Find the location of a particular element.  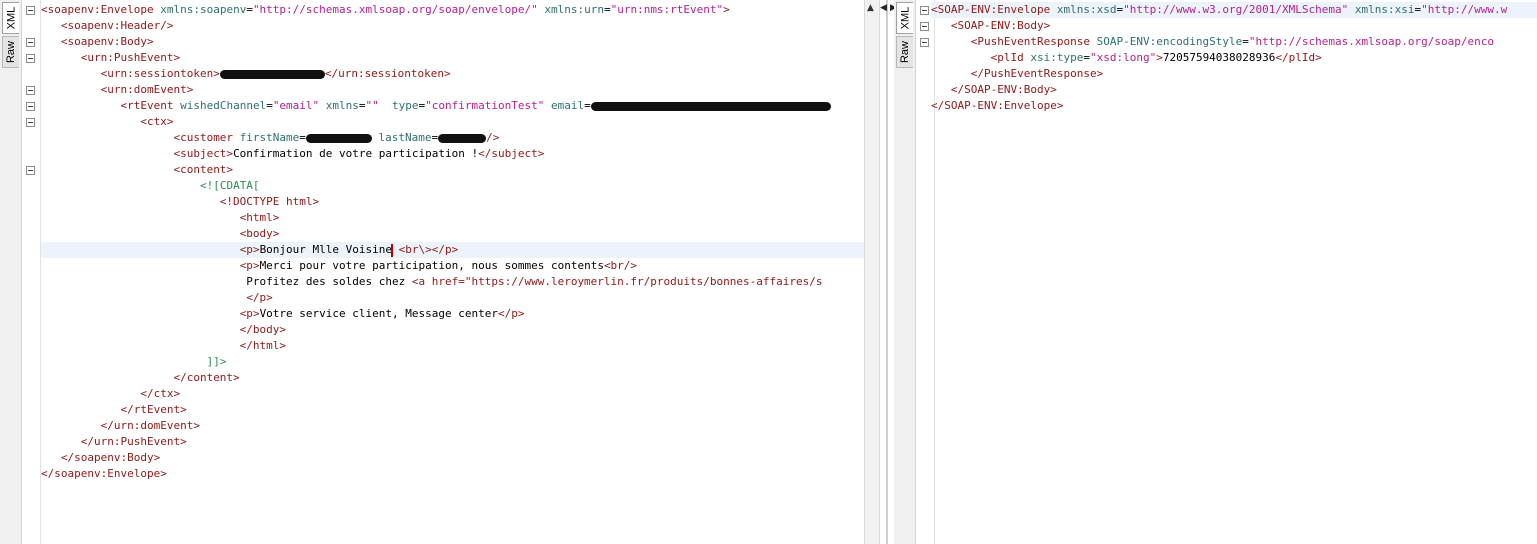

collapse-left-chevron-icon: ◀ is located at coordinates (883, 8).